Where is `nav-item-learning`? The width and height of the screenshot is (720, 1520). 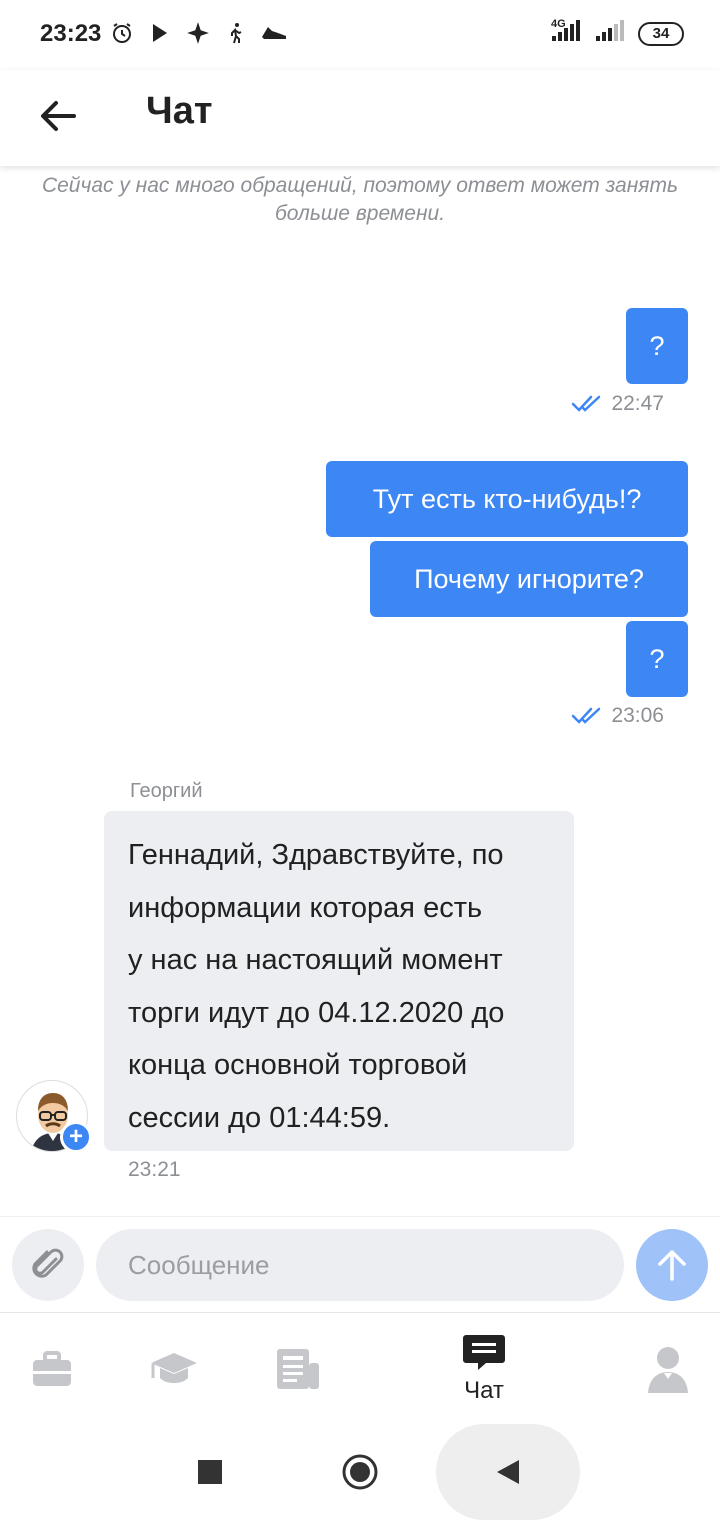 nav-item-learning is located at coordinates (174, 1369).